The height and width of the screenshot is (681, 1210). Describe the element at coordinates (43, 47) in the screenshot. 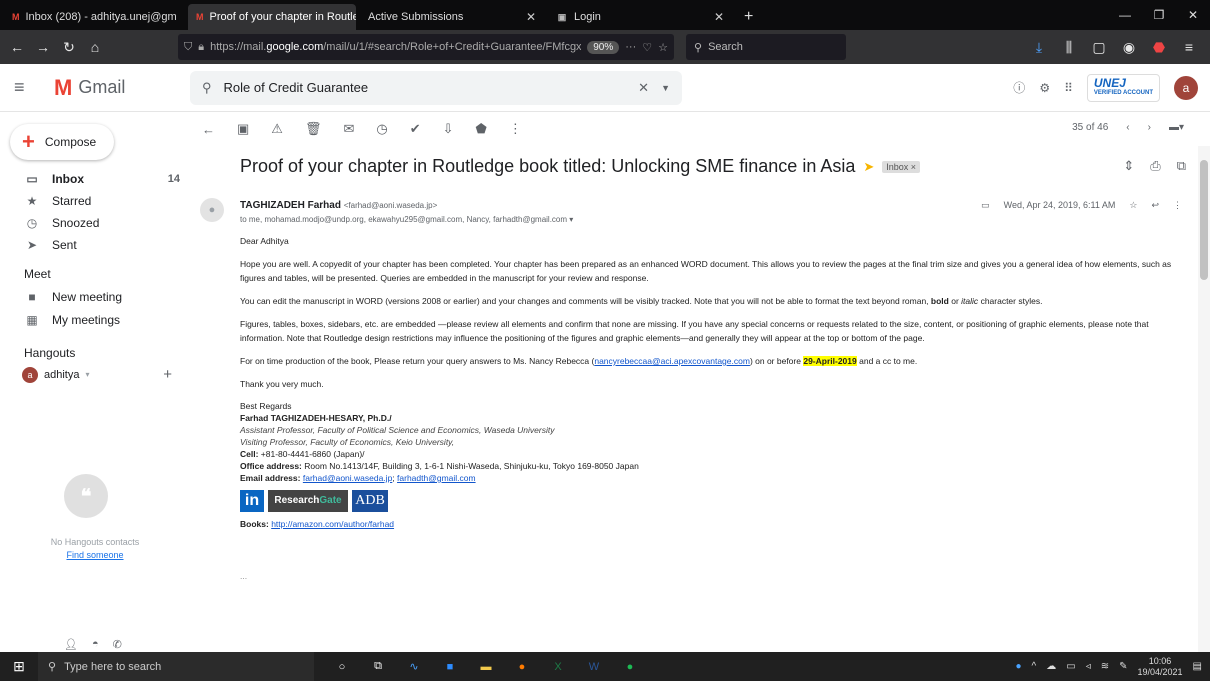

I see `forward-icon: →` at that location.